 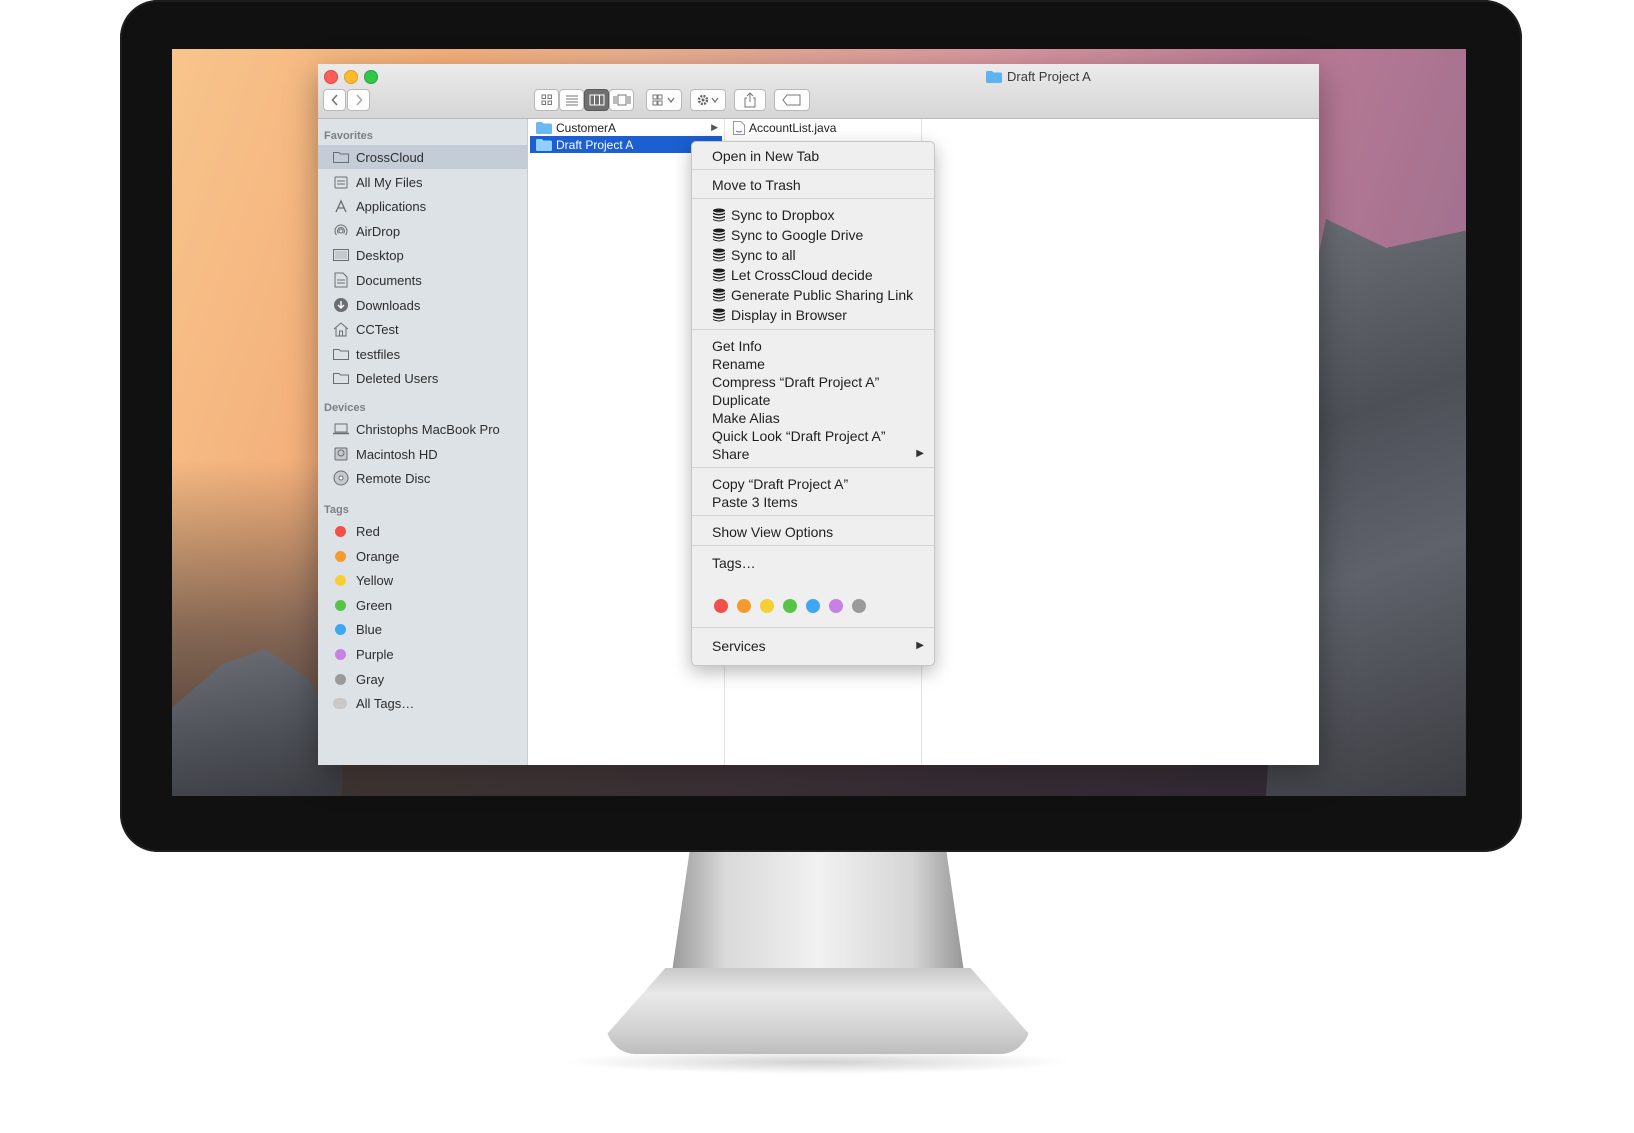 What do you see at coordinates (813, 155) in the screenshot?
I see `menu-item-open-new-tab: Open in New Tab` at bounding box center [813, 155].